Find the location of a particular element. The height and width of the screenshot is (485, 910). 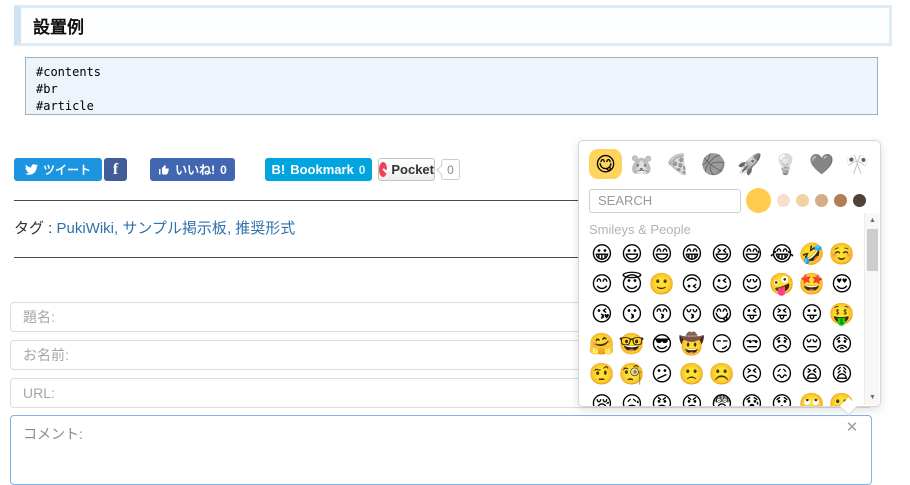

emoji-scrollbar: ▲ ▼ is located at coordinates (871, 309).